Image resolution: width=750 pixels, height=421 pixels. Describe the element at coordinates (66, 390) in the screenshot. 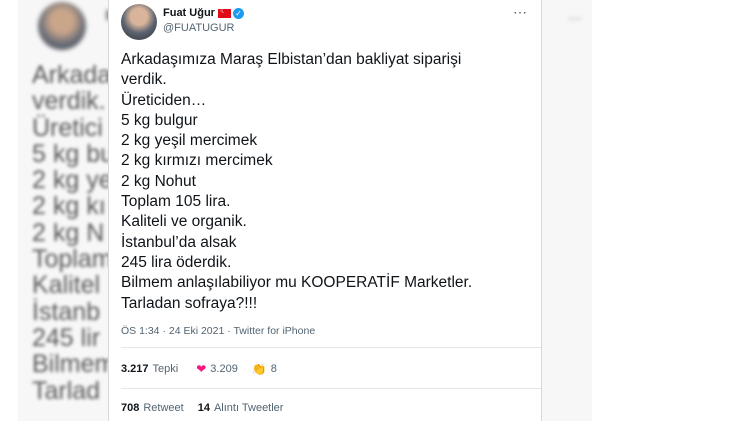

I see `blurred-line: Tarlad` at that location.